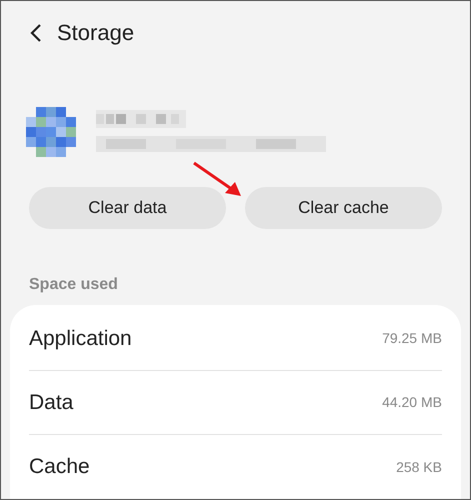  What do you see at coordinates (51, 403) in the screenshot?
I see `row-label: Data` at bounding box center [51, 403].